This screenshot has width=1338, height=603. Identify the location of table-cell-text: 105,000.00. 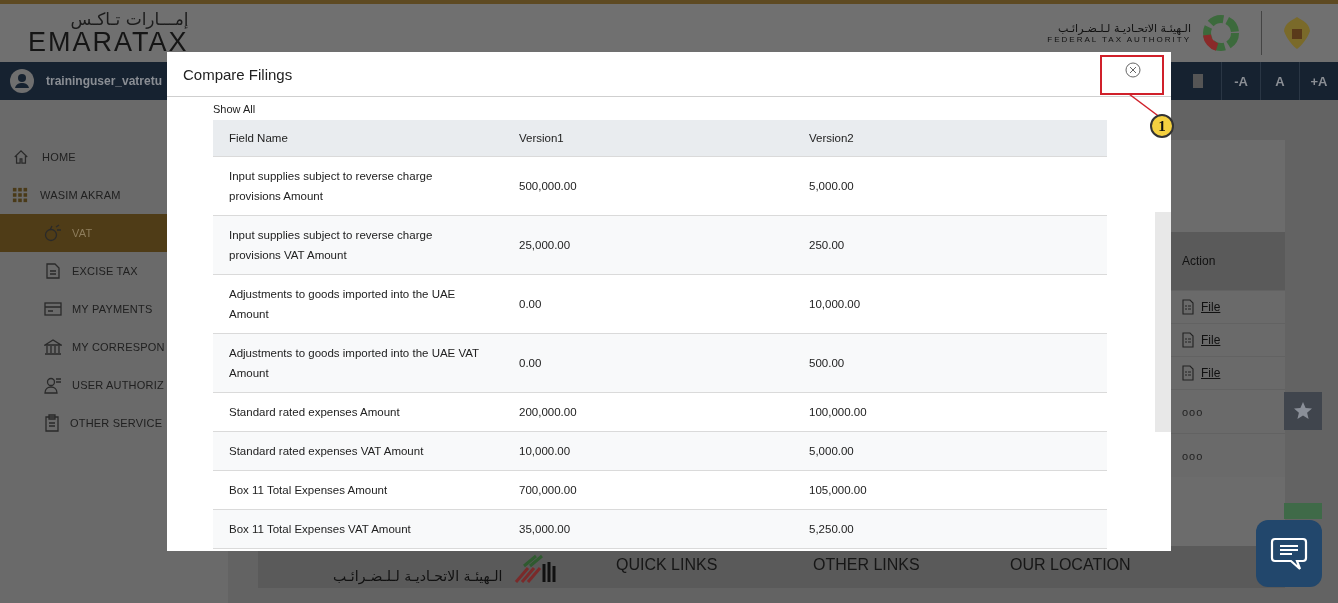
(838, 490).